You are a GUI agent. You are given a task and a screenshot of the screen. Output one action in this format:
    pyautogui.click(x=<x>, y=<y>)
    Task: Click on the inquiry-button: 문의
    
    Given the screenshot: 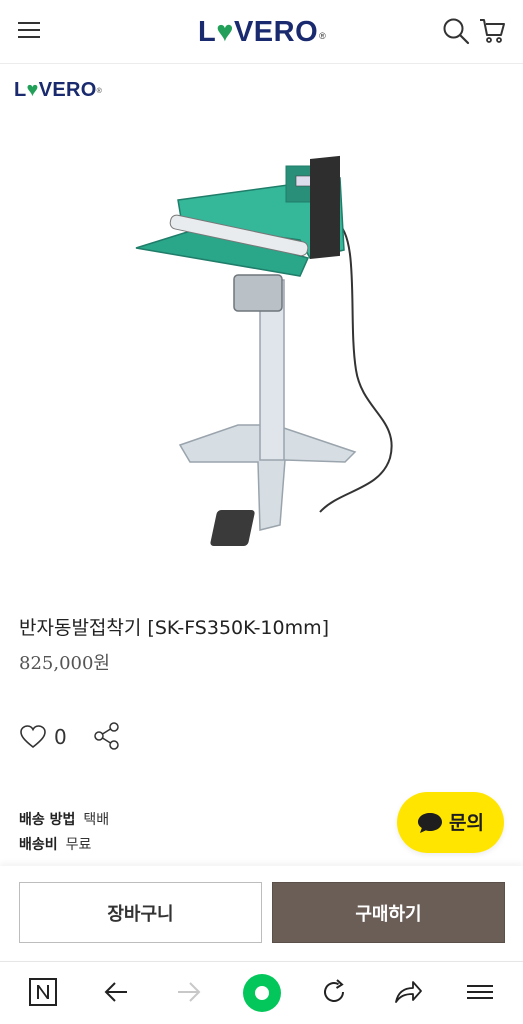 What is the action you would take?
    pyautogui.click(x=450, y=822)
    